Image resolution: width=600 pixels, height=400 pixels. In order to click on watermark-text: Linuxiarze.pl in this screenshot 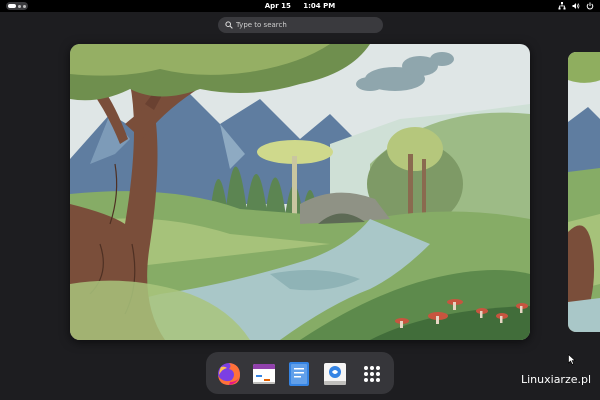, I will do `click(556, 379)`.